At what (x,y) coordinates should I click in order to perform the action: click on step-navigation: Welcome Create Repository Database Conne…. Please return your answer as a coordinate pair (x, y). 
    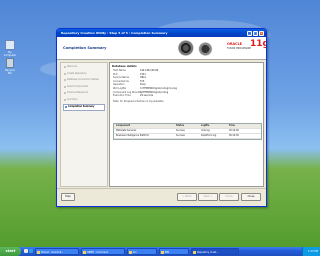
    Looking at the image, I should click on (84, 124).